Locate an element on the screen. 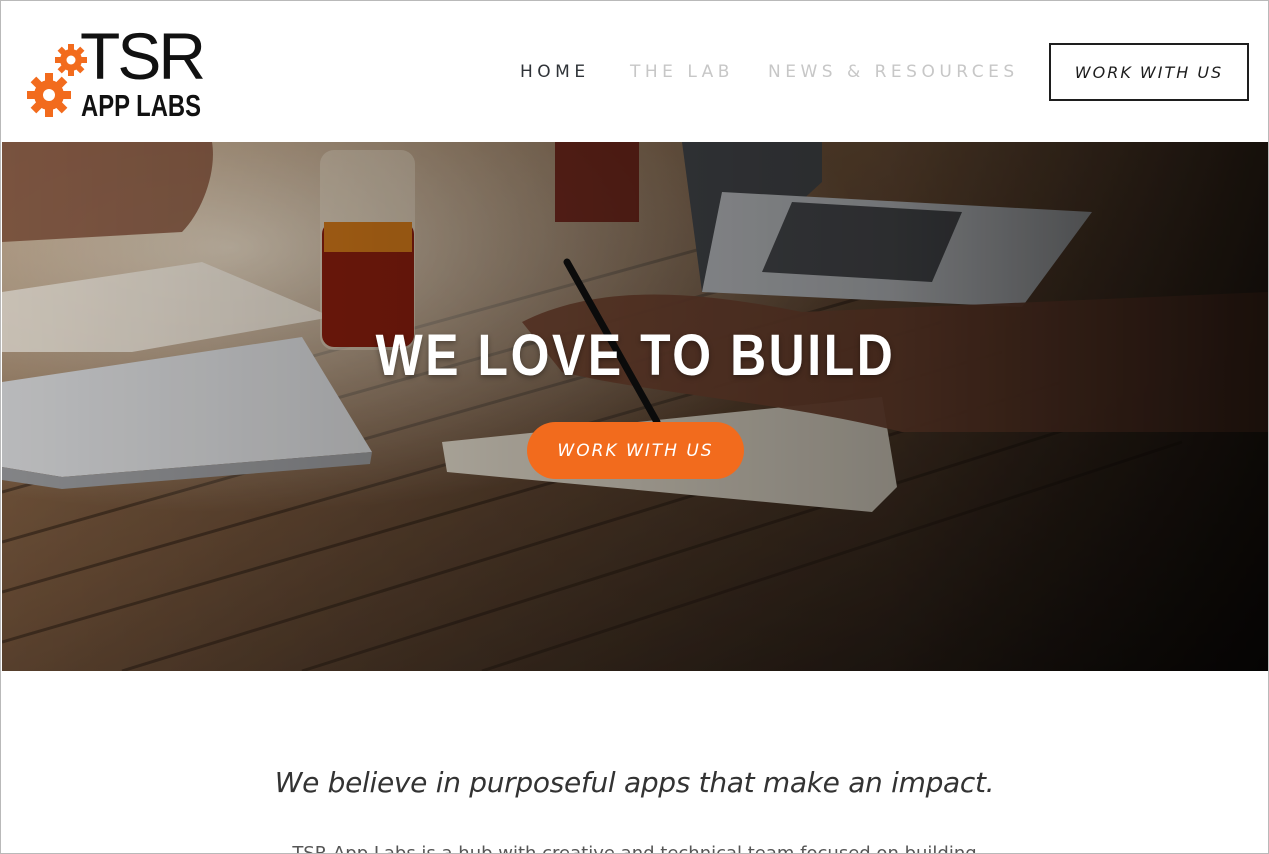 The image size is (1269, 854). hero-work-with-us-button: WORK WITH US is located at coordinates (635, 450).